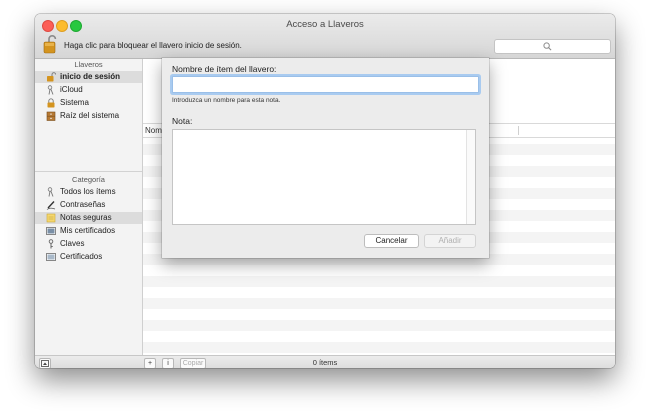 This screenshot has width=650, height=419. I want to click on pen-icon, so click(51, 205).